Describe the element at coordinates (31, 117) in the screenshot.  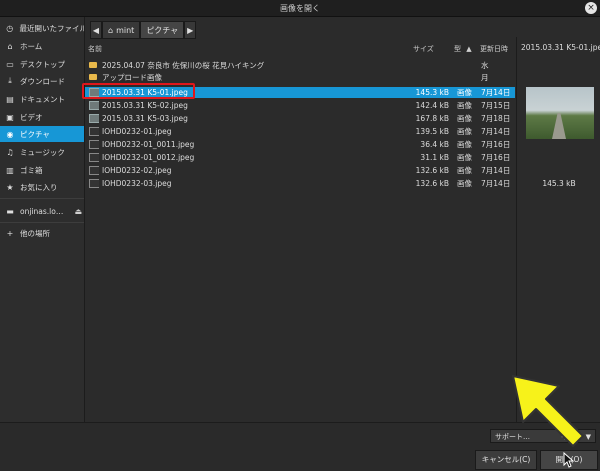
I see `sidebar-item-label: ビデオ` at that location.